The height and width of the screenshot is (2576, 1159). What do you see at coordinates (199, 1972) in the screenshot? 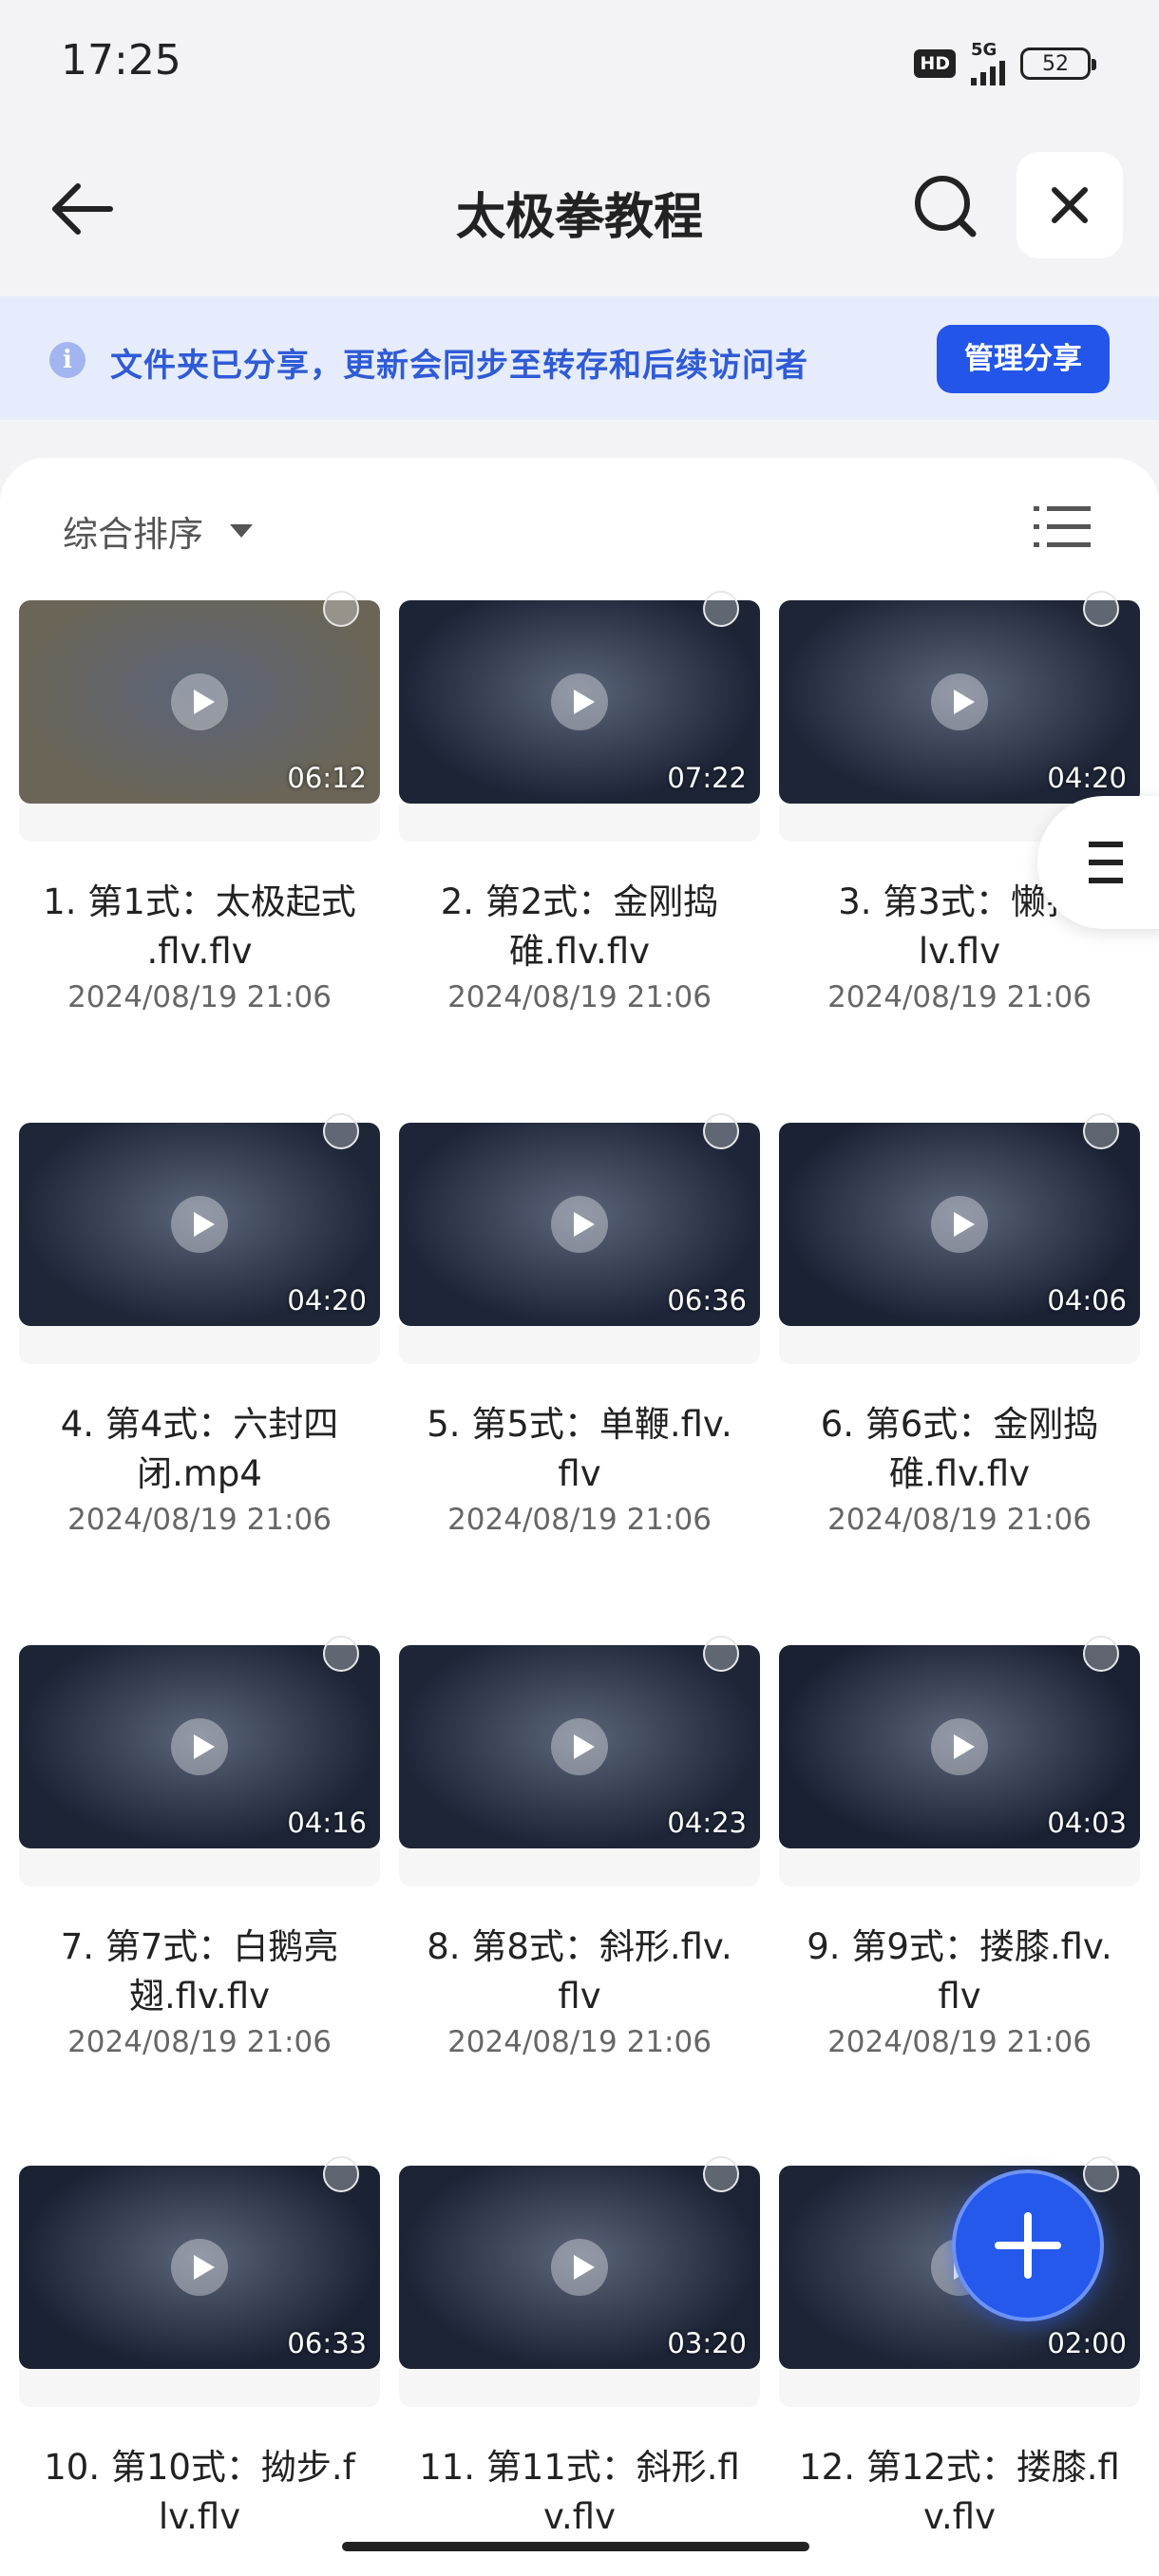
I see `file-name: 7. 第7式：白鹅亮 翅.flv.flv` at bounding box center [199, 1972].